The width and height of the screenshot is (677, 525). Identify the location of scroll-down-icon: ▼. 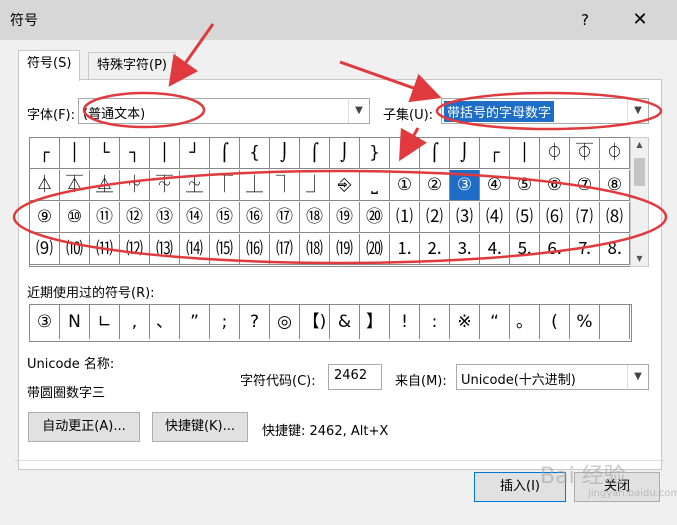
(639, 259).